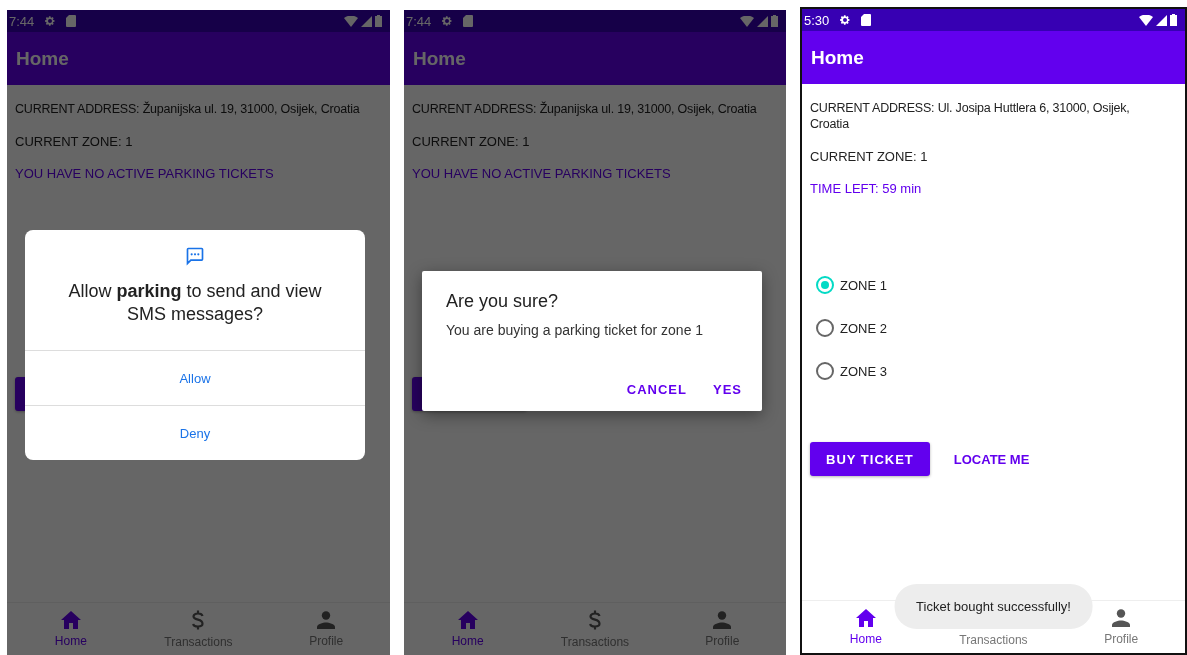 The height and width of the screenshot is (655, 1187). Describe the element at coordinates (575, 330) in the screenshot. I see `dialog-message: You are buying a parking ticket for zone 1` at that location.